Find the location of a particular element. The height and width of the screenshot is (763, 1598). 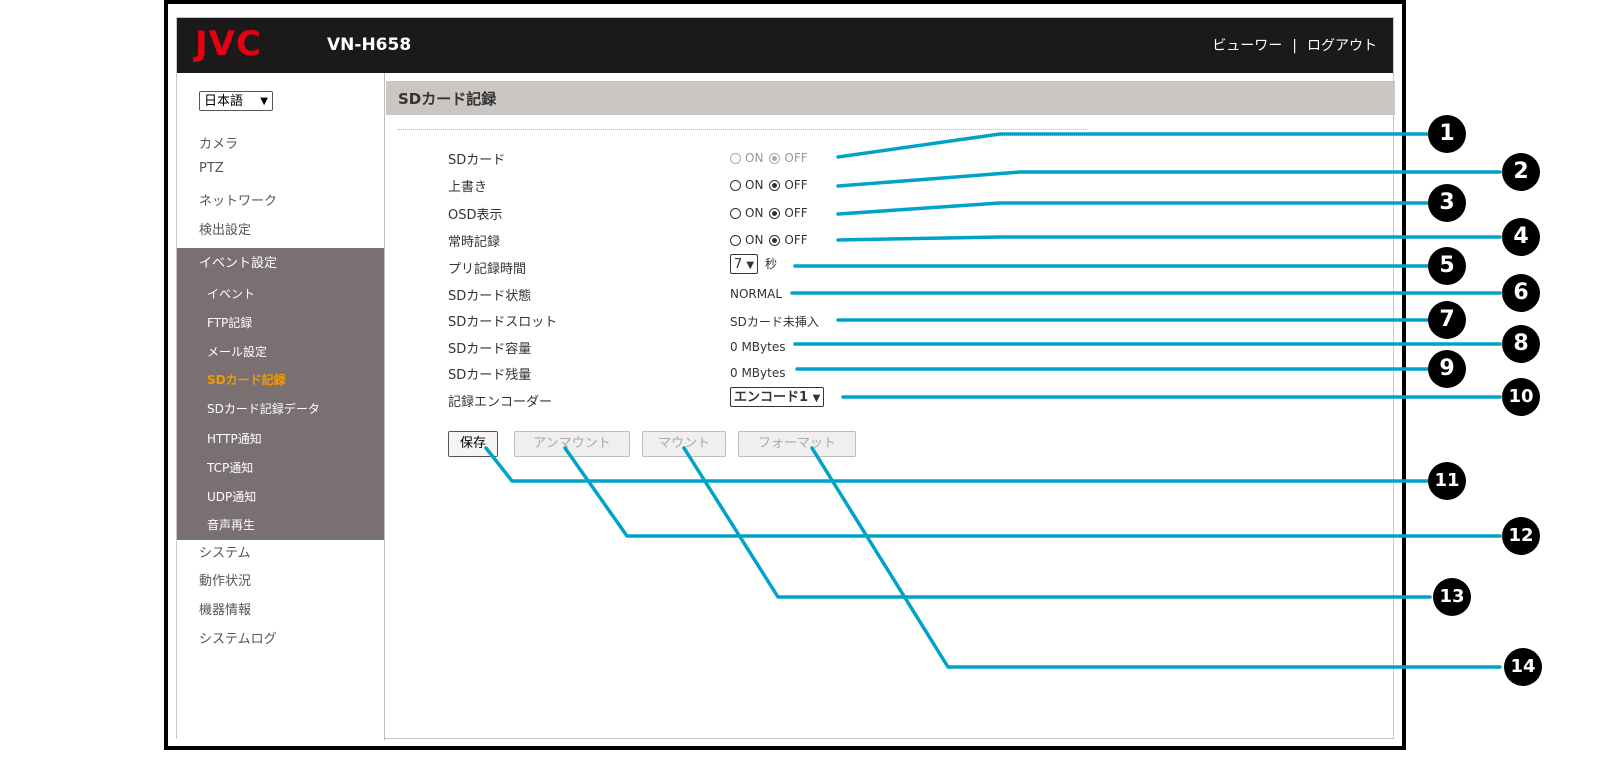

osd-on-label: ON is located at coordinates (754, 213).